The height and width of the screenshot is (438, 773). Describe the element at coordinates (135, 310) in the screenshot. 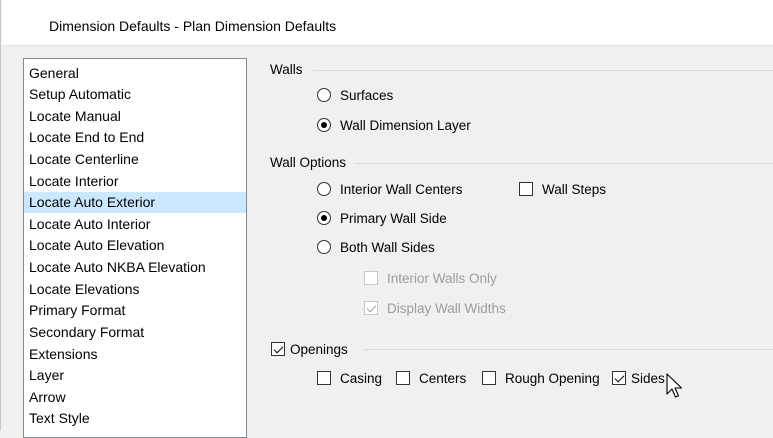

I see `list-item-primary-format: Primary Format` at that location.